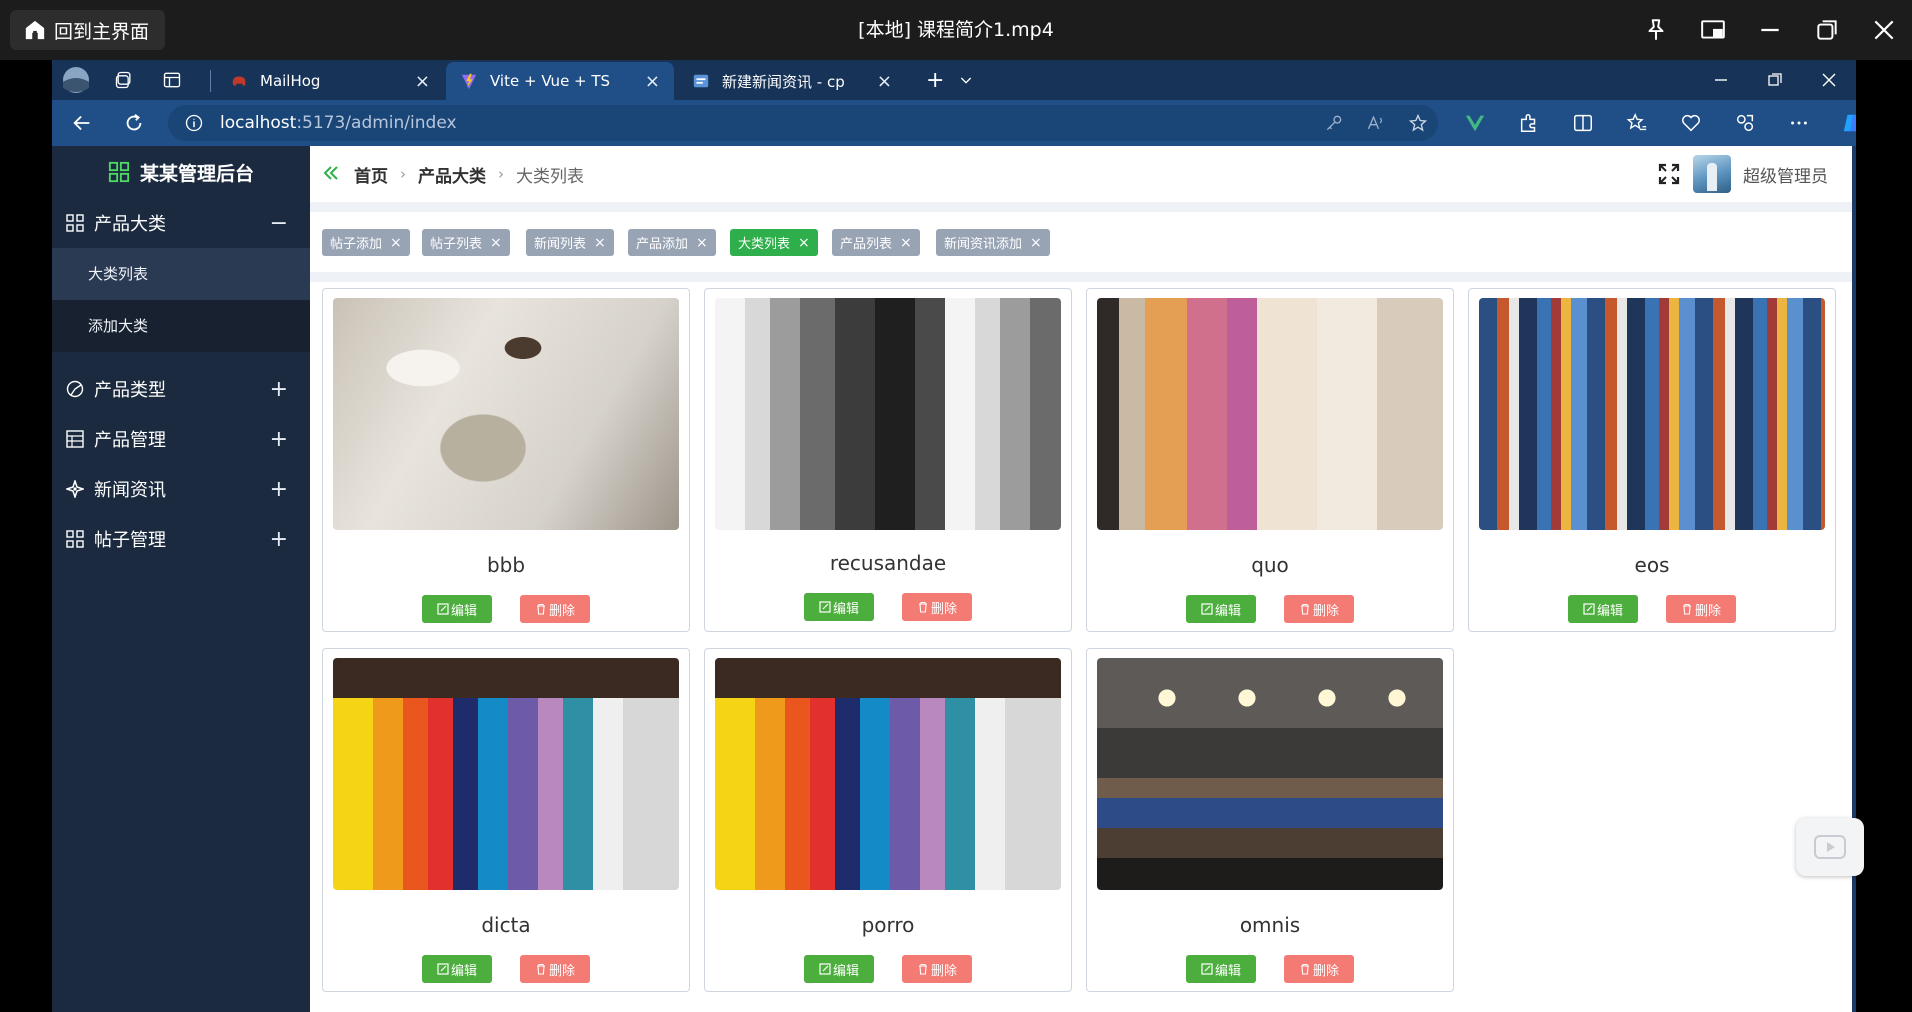 The image size is (1912, 1012). I want to click on close-button, so click(1883, 30).